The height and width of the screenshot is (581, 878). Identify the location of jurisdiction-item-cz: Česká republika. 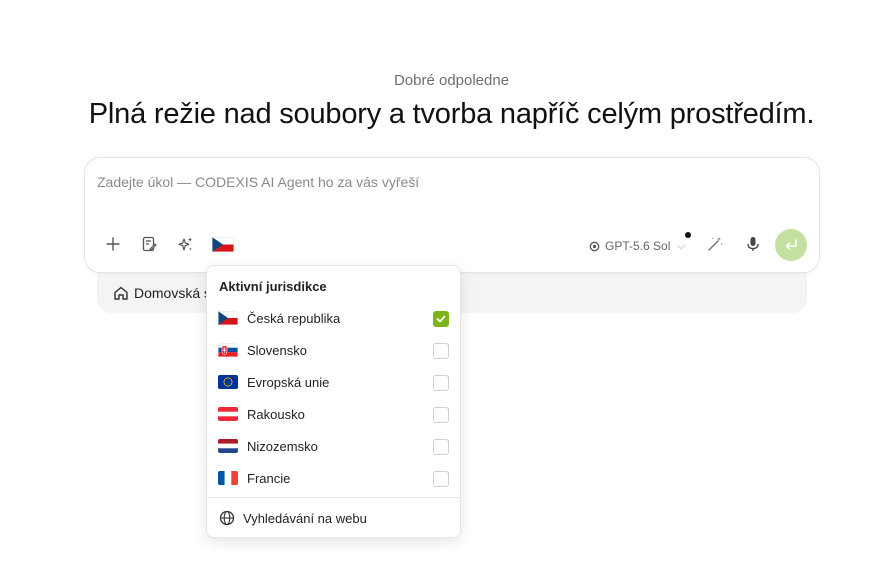
(333, 318).